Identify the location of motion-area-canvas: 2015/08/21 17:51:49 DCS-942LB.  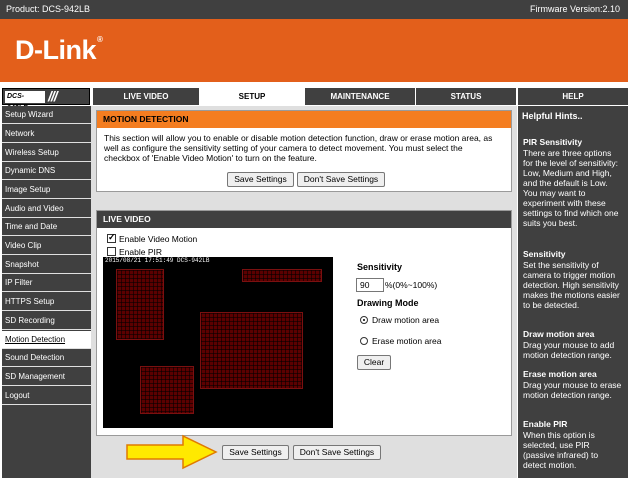
(218, 342).